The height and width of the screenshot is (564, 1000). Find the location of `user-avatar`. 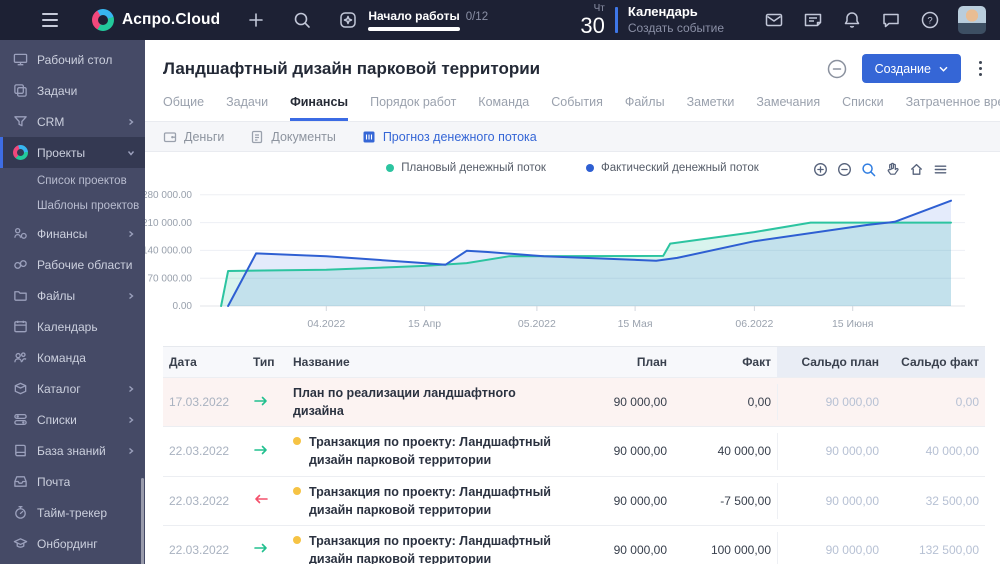

user-avatar is located at coordinates (972, 20).